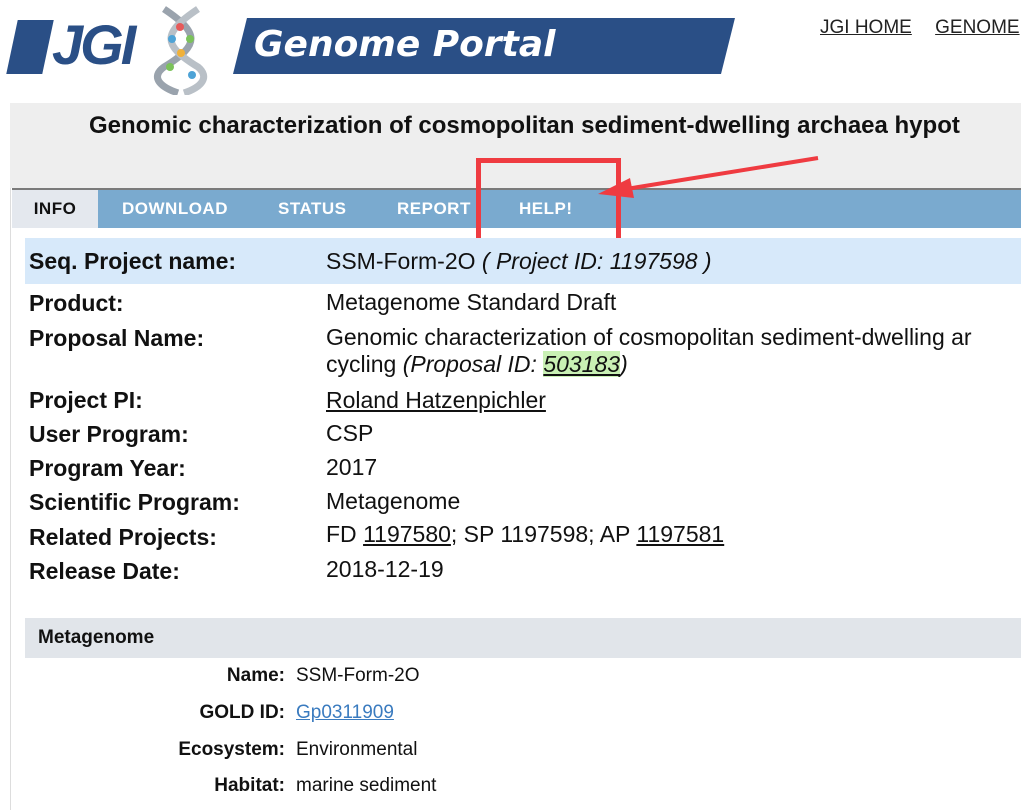 The width and height of the screenshot is (1021, 810). I want to click on tab-status: STATUS, so click(312, 209).